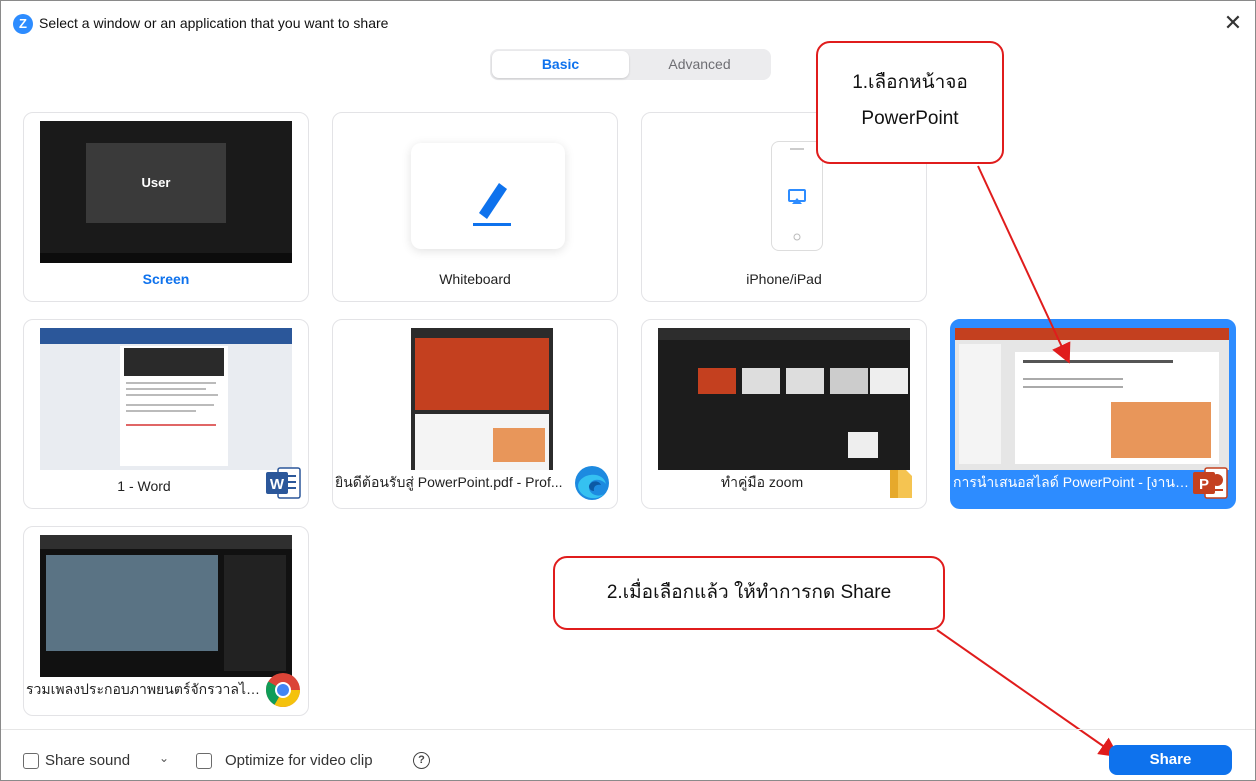 The height and width of the screenshot is (781, 1256). Describe the element at coordinates (204, 761) in the screenshot. I see `optimize-video-checkbox` at that location.